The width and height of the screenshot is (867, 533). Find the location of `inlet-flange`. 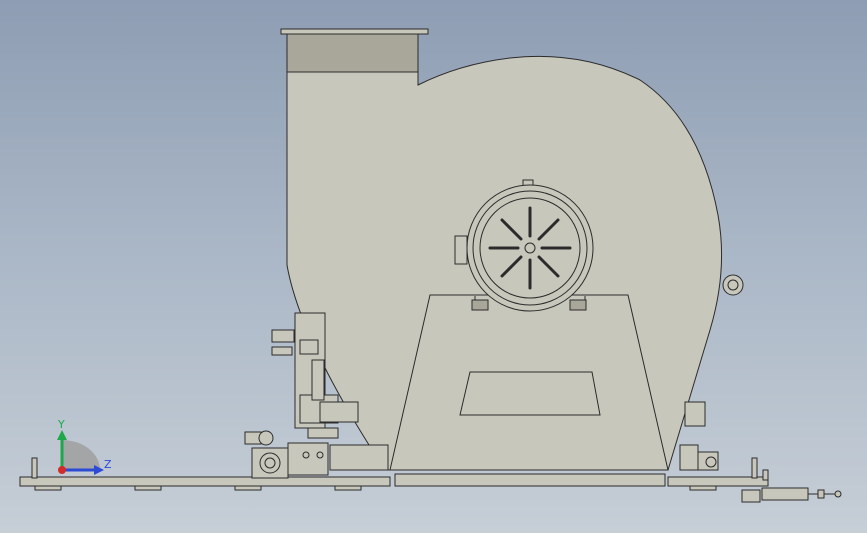

inlet-flange is located at coordinates (354, 31).